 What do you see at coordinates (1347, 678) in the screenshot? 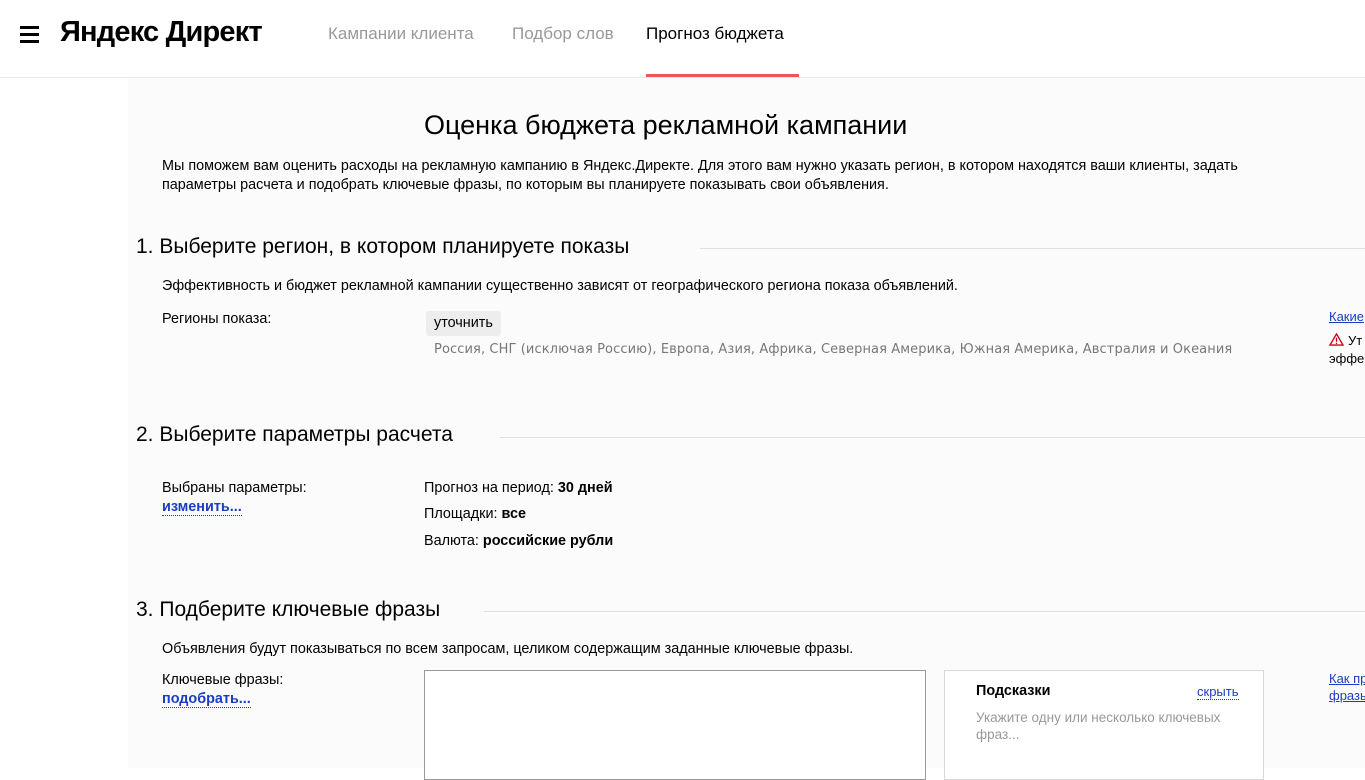
I see `keywords-help-line1: Как пр` at bounding box center [1347, 678].